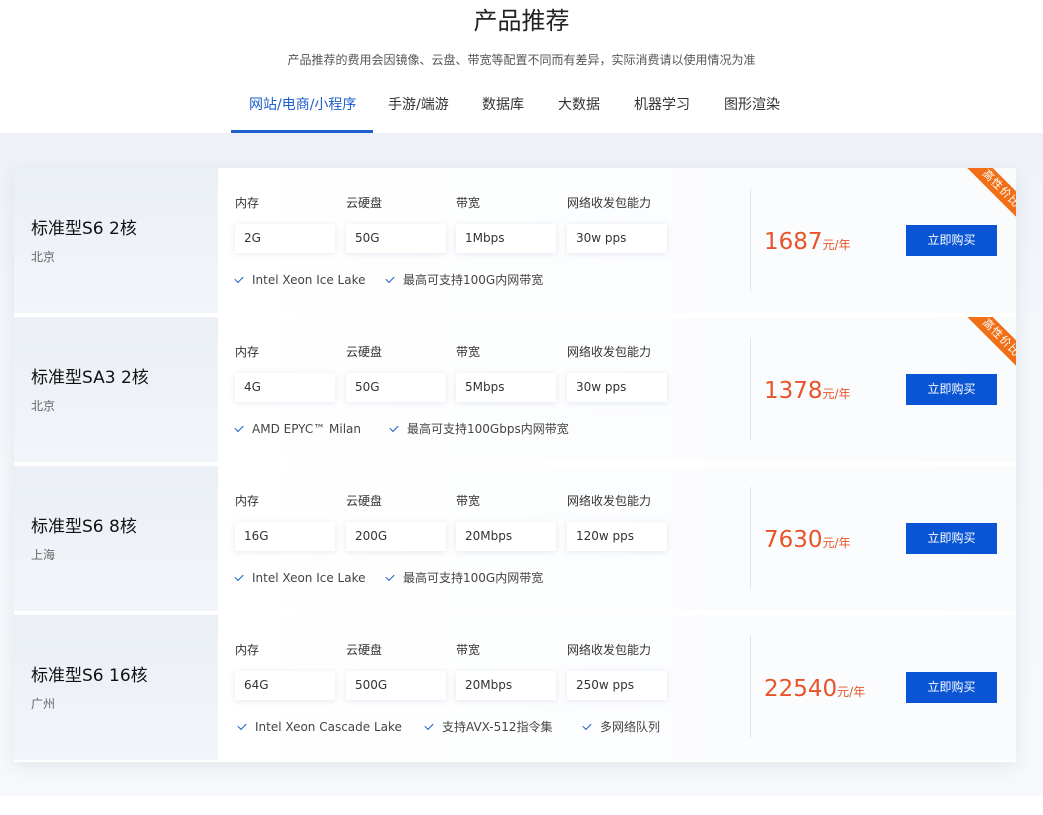 The height and width of the screenshot is (815, 1043). What do you see at coordinates (793, 391) in the screenshot?
I see `price-value: 1378` at bounding box center [793, 391].